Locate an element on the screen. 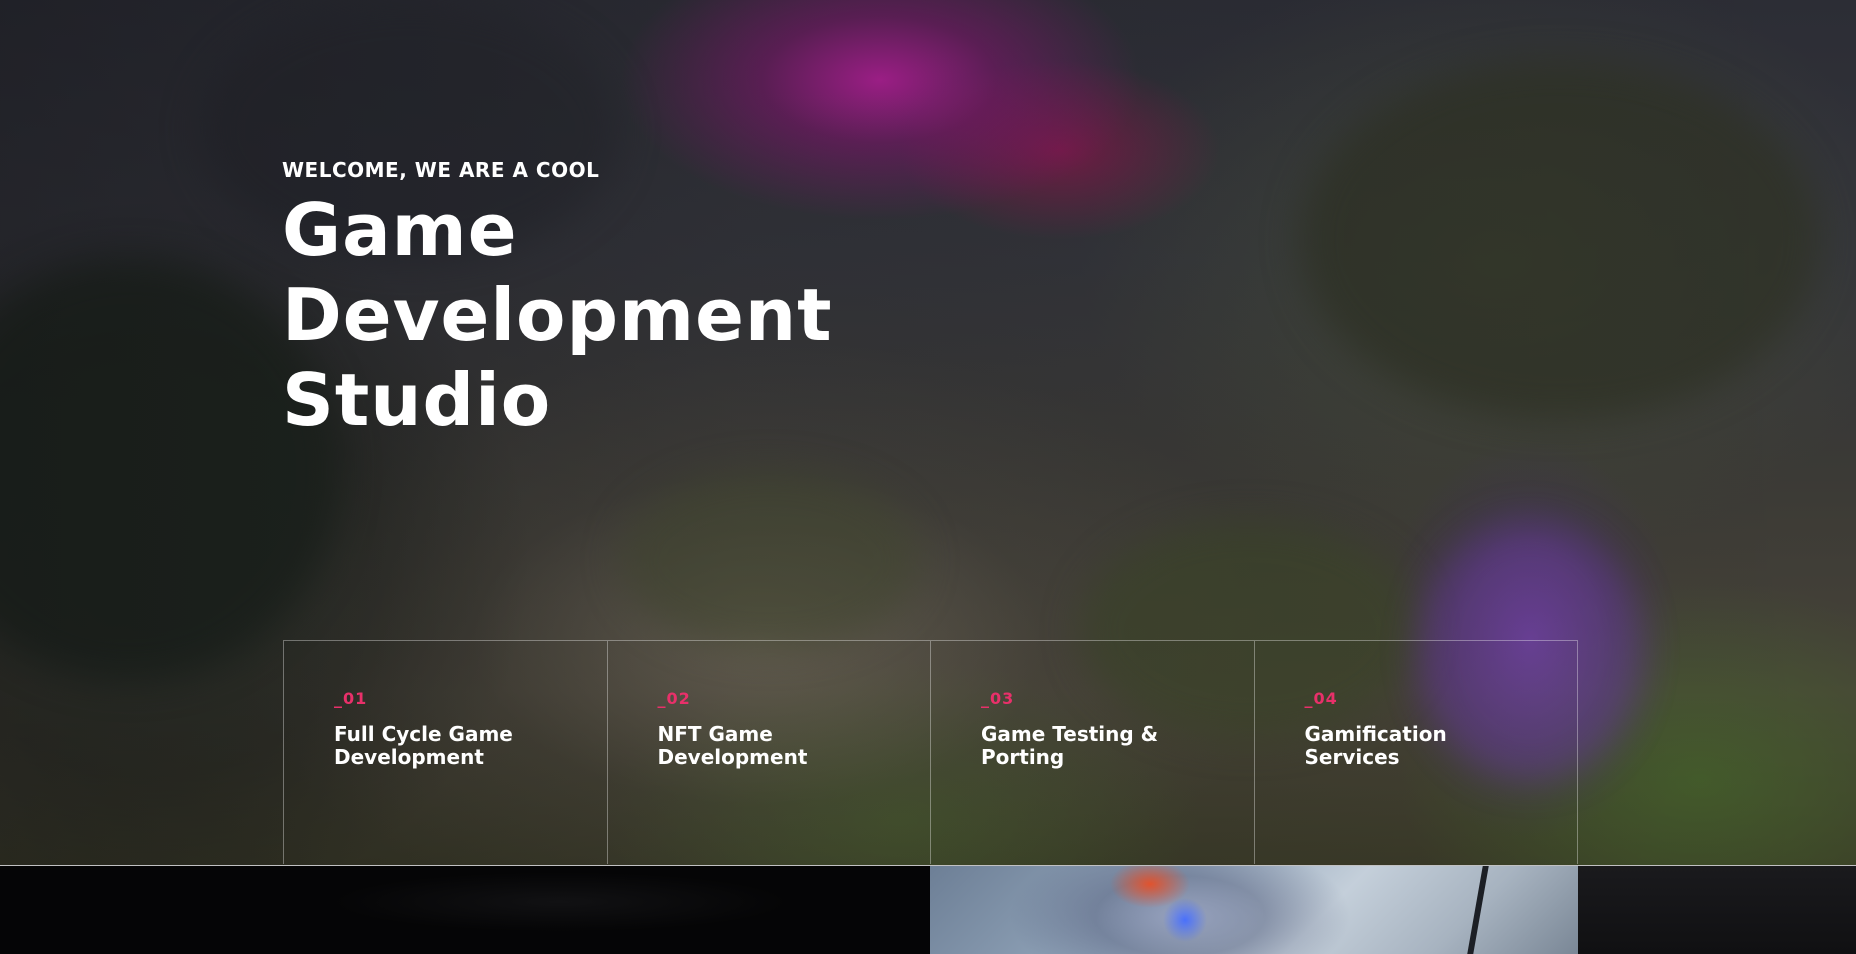 The width and height of the screenshot is (1856, 954). hero-headline-line-2: Development is located at coordinates (557, 315).